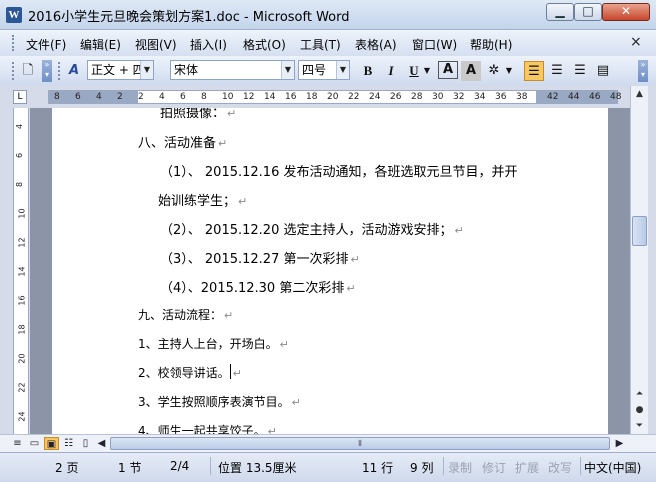 The height and width of the screenshot is (482, 656). Describe the element at coordinates (320, 44) in the screenshot. I see `menu-tools: 工具(T)` at that location.